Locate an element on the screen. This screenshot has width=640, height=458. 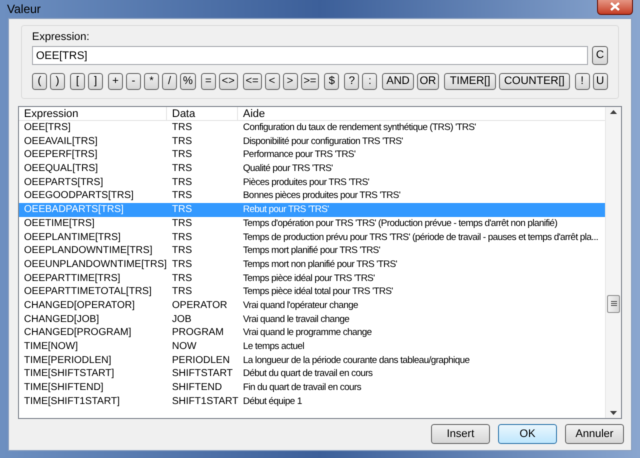
table-cell-text: TIME[SHIFT1START] is located at coordinates (72, 401).